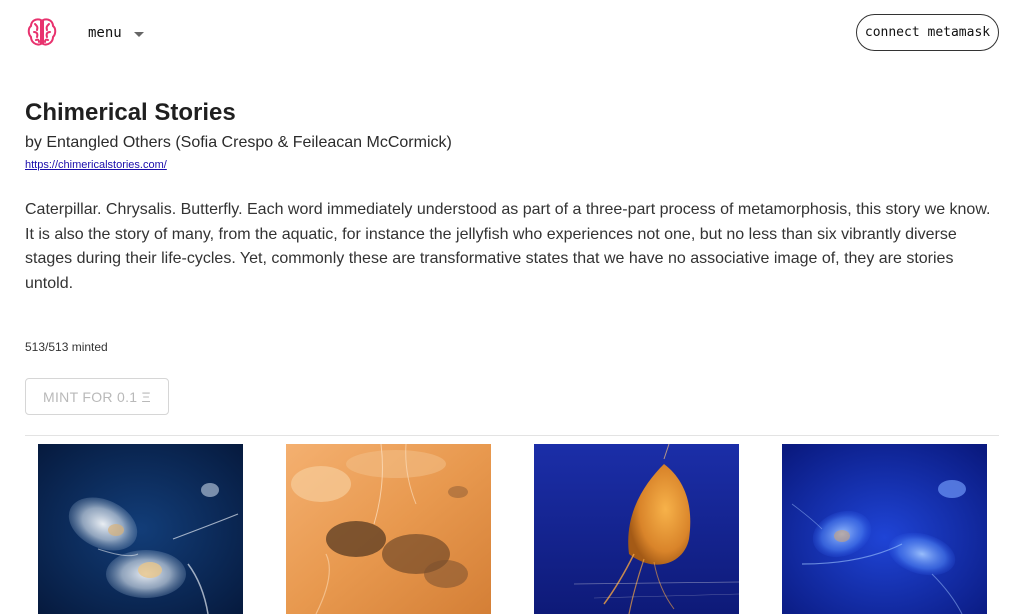 This screenshot has width=1024, height=614. What do you see at coordinates (96, 165) in the screenshot?
I see `project-website-link: https://chimericalstories.com/` at bounding box center [96, 165].